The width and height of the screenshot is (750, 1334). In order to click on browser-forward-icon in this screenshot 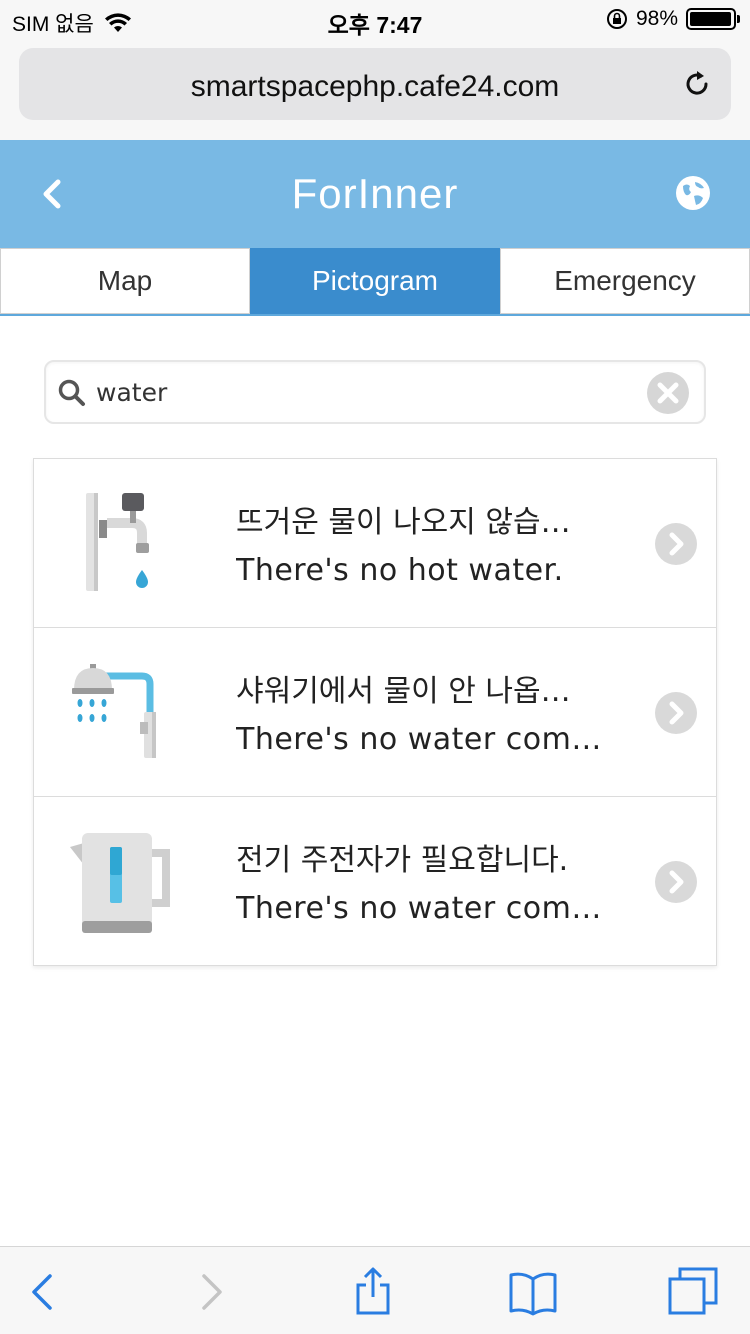, I will do `click(211, 1292)`.